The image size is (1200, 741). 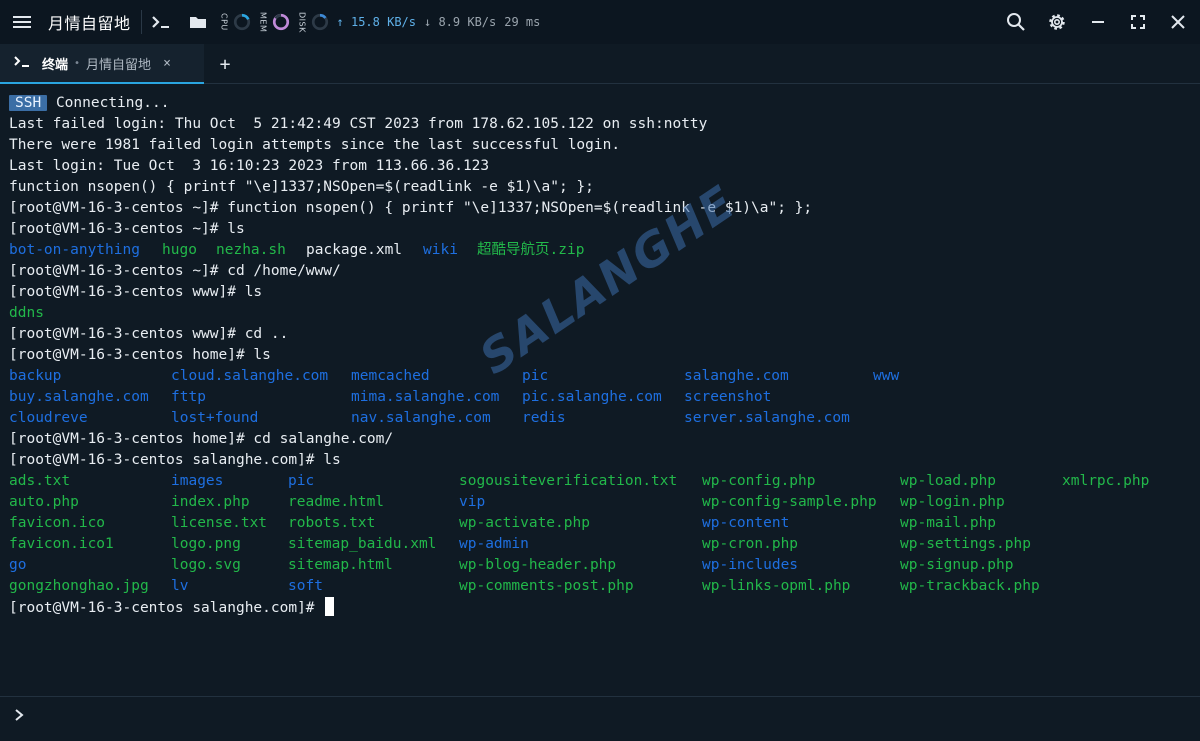 What do you see at coordinates (522, 22) in the screenshot?
I see `latency-readout: 29 ms` at bounding box center [522, 22].